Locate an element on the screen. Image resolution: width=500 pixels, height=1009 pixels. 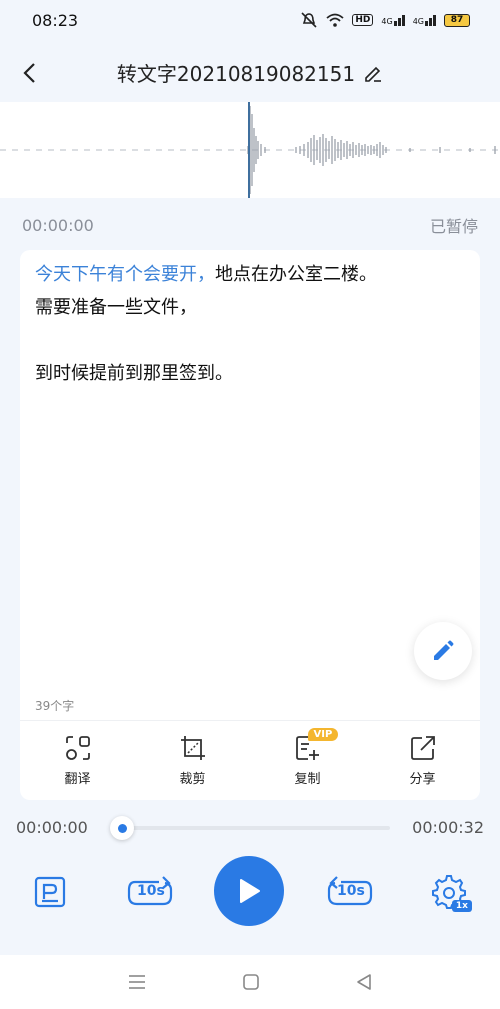
translate-label: 翻译 is located at coordinates (77, 779).